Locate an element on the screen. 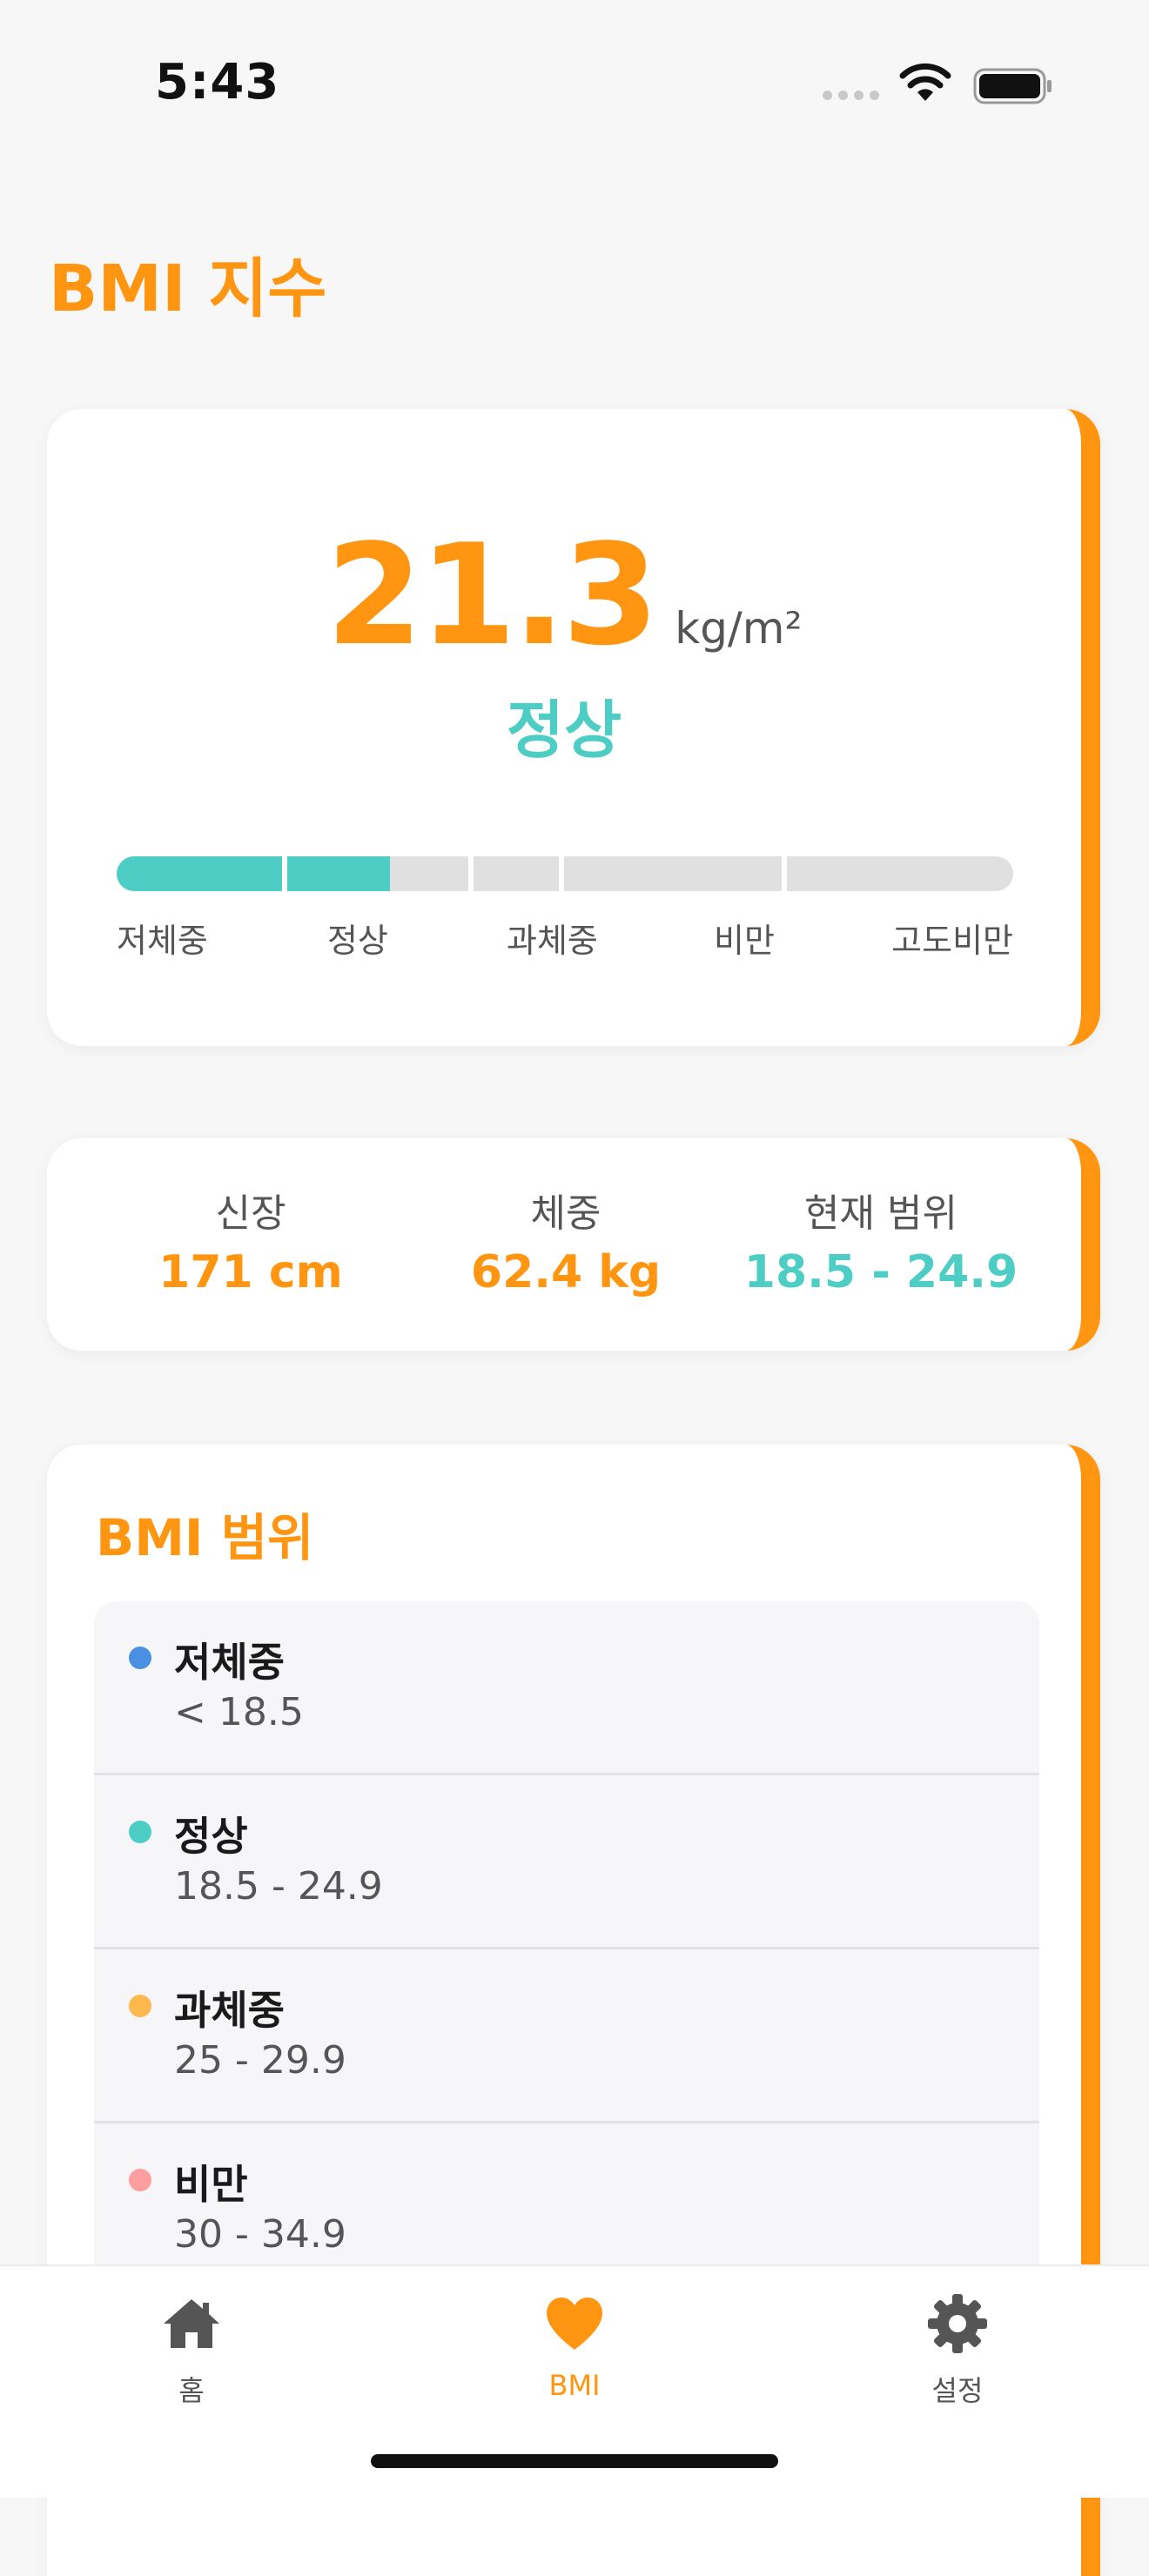 Image resolution: width=1149 pixels, height=2576 pixels. stat-label: 체중 is located at coordinates (565, 1213).